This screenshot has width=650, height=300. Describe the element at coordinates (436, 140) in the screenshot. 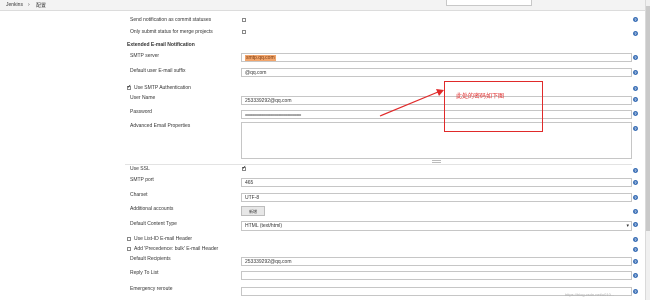

I see `advanced-props-textarea` at that location.